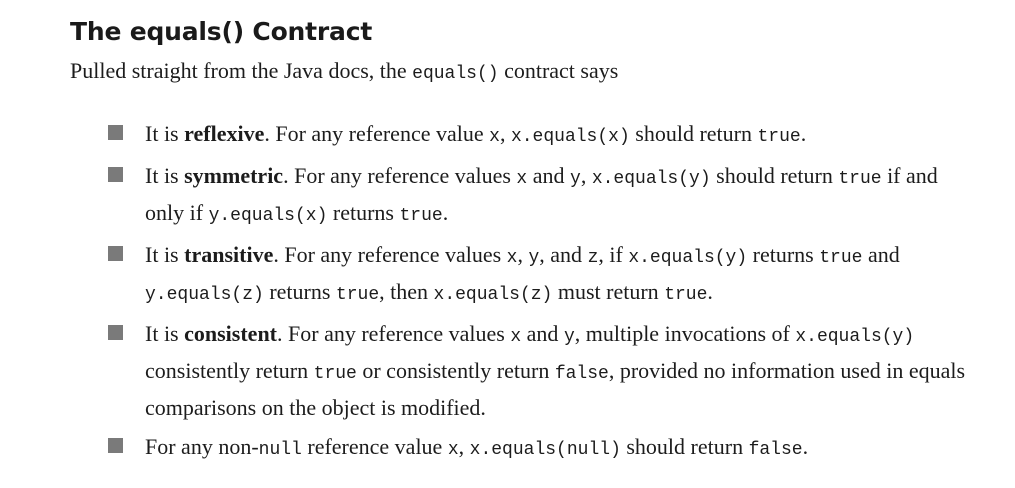 The height and width of the screenshot is (488, 1015). I want to click on rule-term: consistent, so click(231, 333).